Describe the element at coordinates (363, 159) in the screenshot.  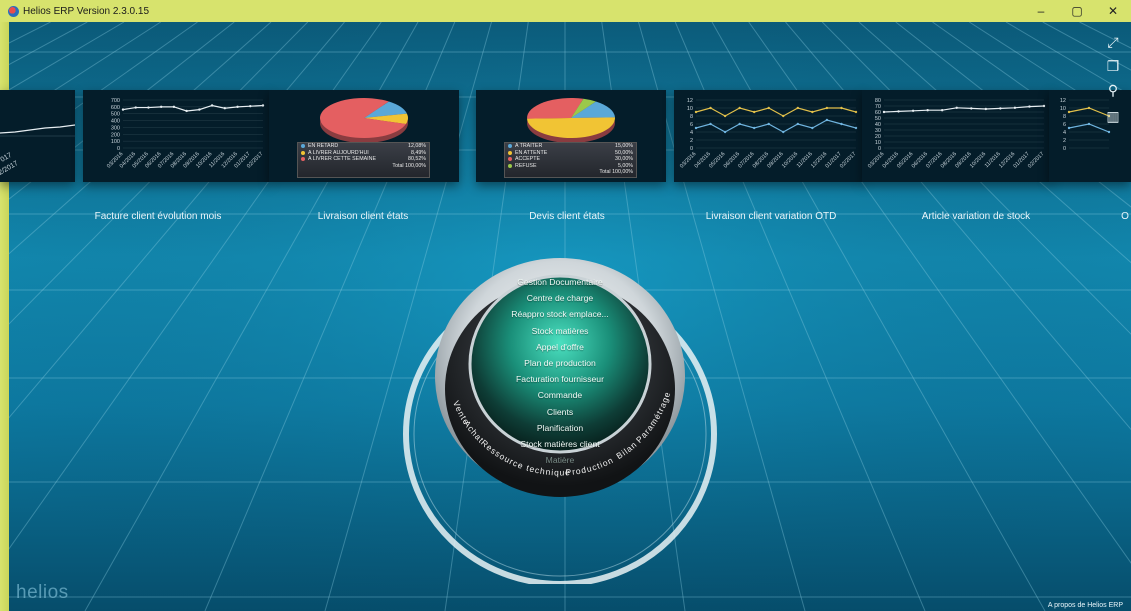
I see `legend-row: A LIVRER CETTE SEMAINE 80,52%` at that location.